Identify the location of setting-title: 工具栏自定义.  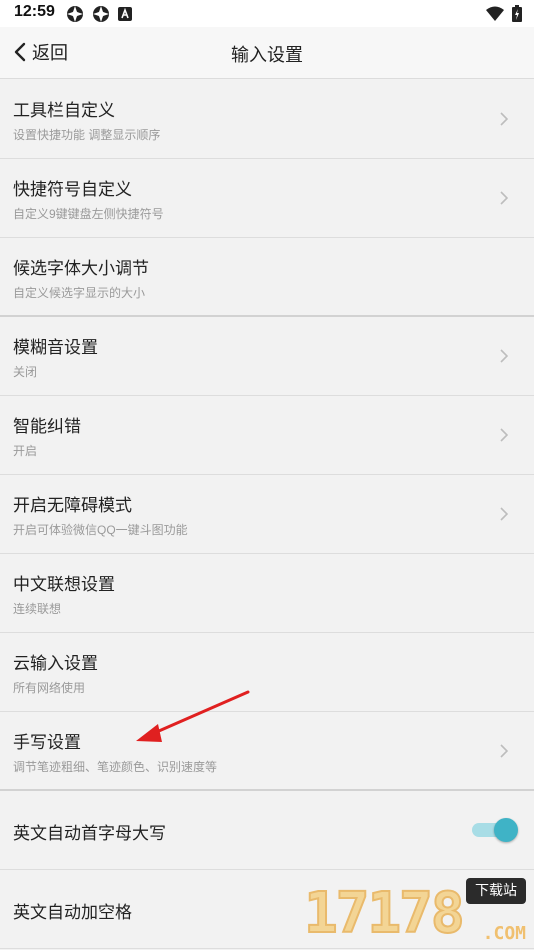
(64, 110).